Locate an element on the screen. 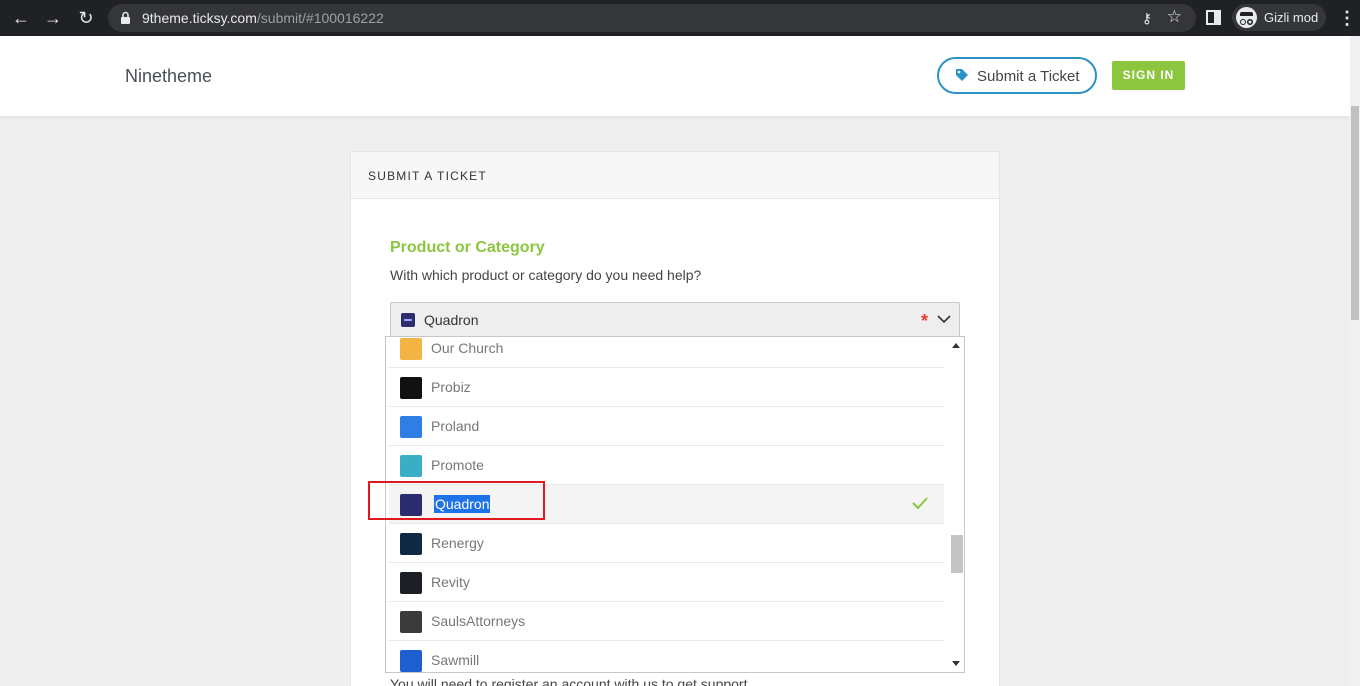 Image resolution: width=1360 pixels, height=686 pixels. dropdown-option-label: Proland is located at coordinates (455, 426).